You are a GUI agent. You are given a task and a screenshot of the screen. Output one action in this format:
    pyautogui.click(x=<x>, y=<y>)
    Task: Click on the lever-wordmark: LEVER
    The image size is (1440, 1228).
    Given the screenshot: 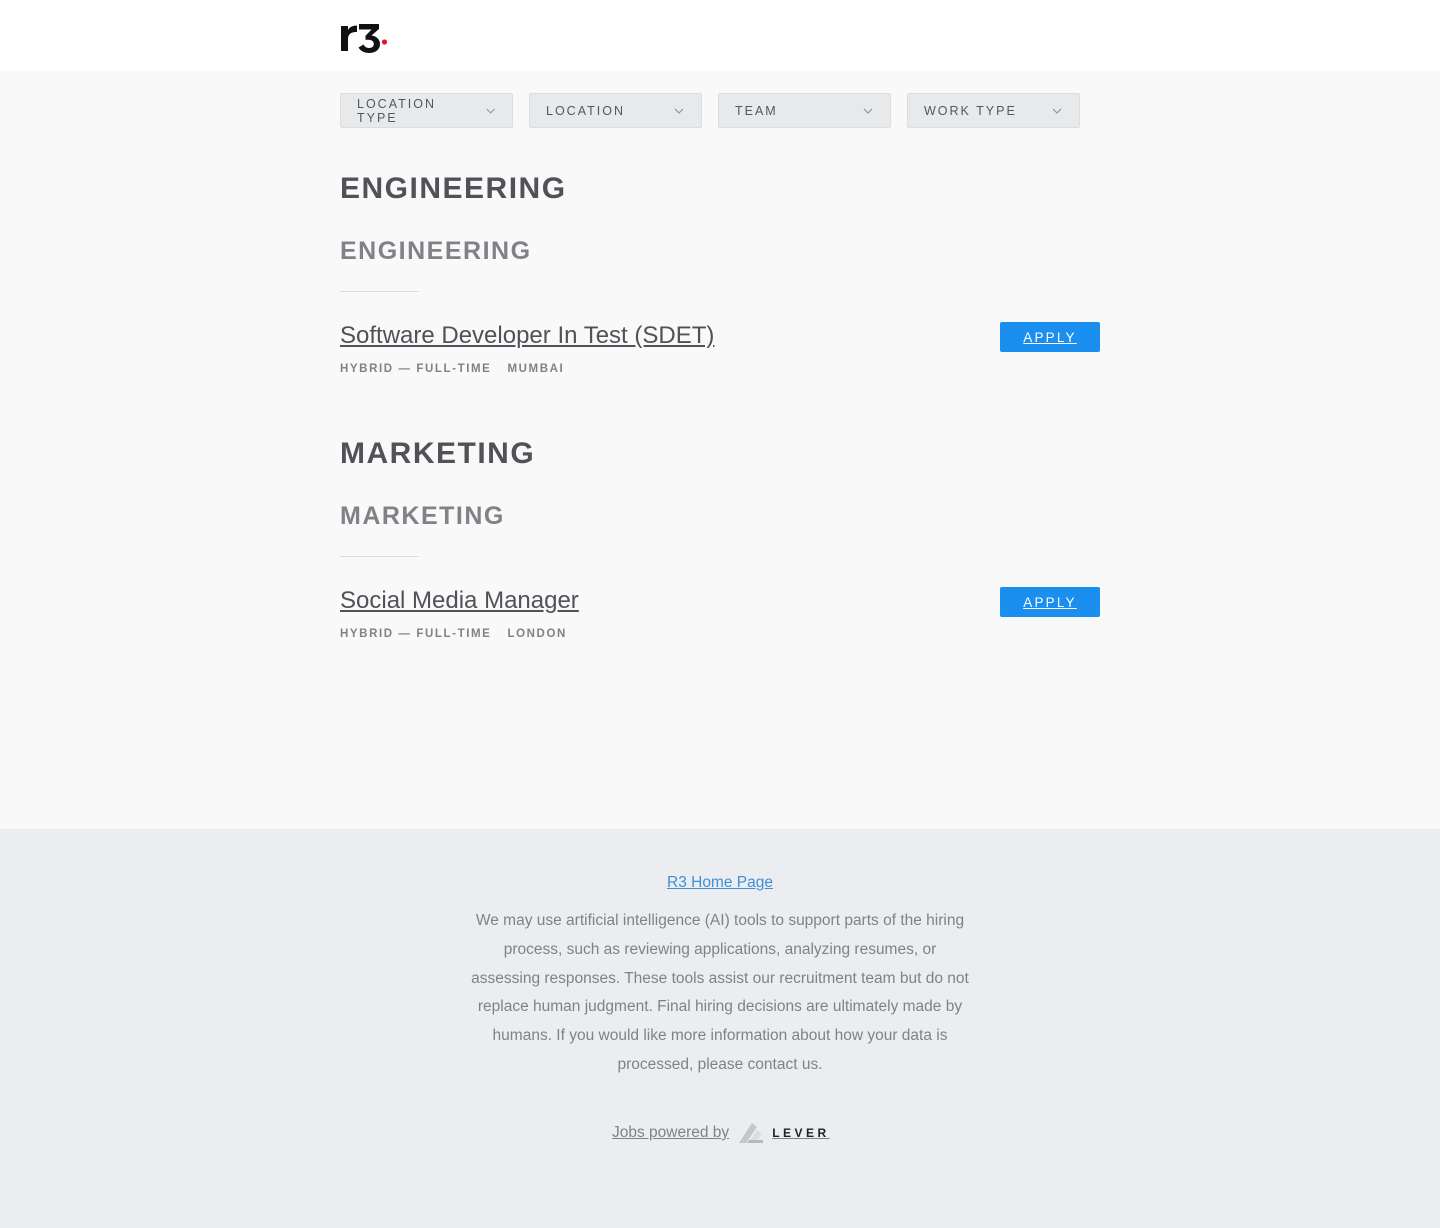 What is the action you would take?
    pyautogui.click(x=801, y=1133)
    